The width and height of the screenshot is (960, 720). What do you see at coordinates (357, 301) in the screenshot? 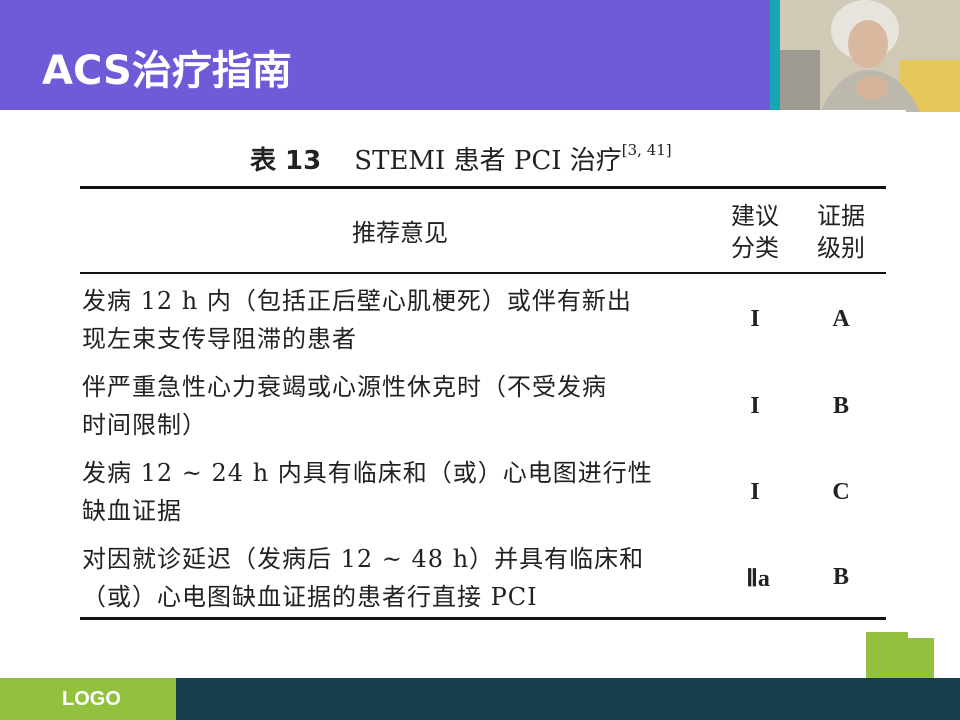
I see `row-text-line1: 发病 12 h 内（包括正后壁心肌梗死）或伴有新出` at bounding box center [357, 301].